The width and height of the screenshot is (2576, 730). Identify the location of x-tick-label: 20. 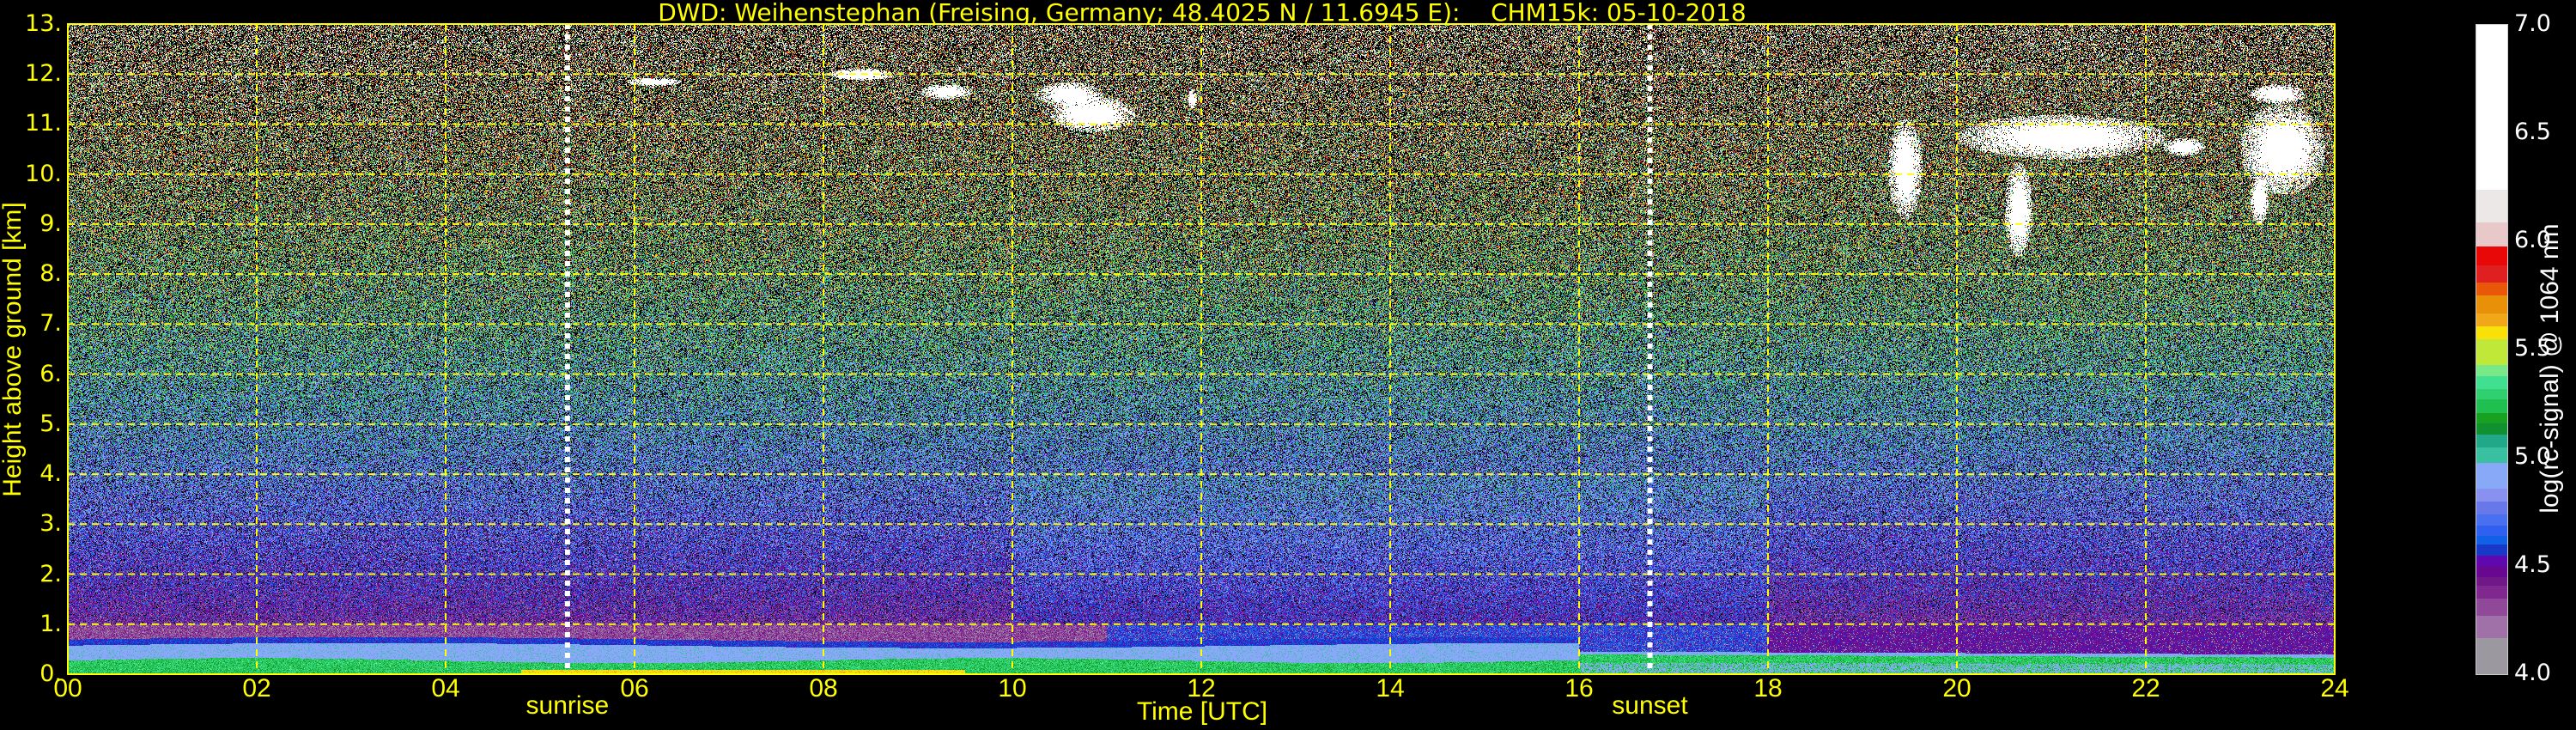
(1956, 688).